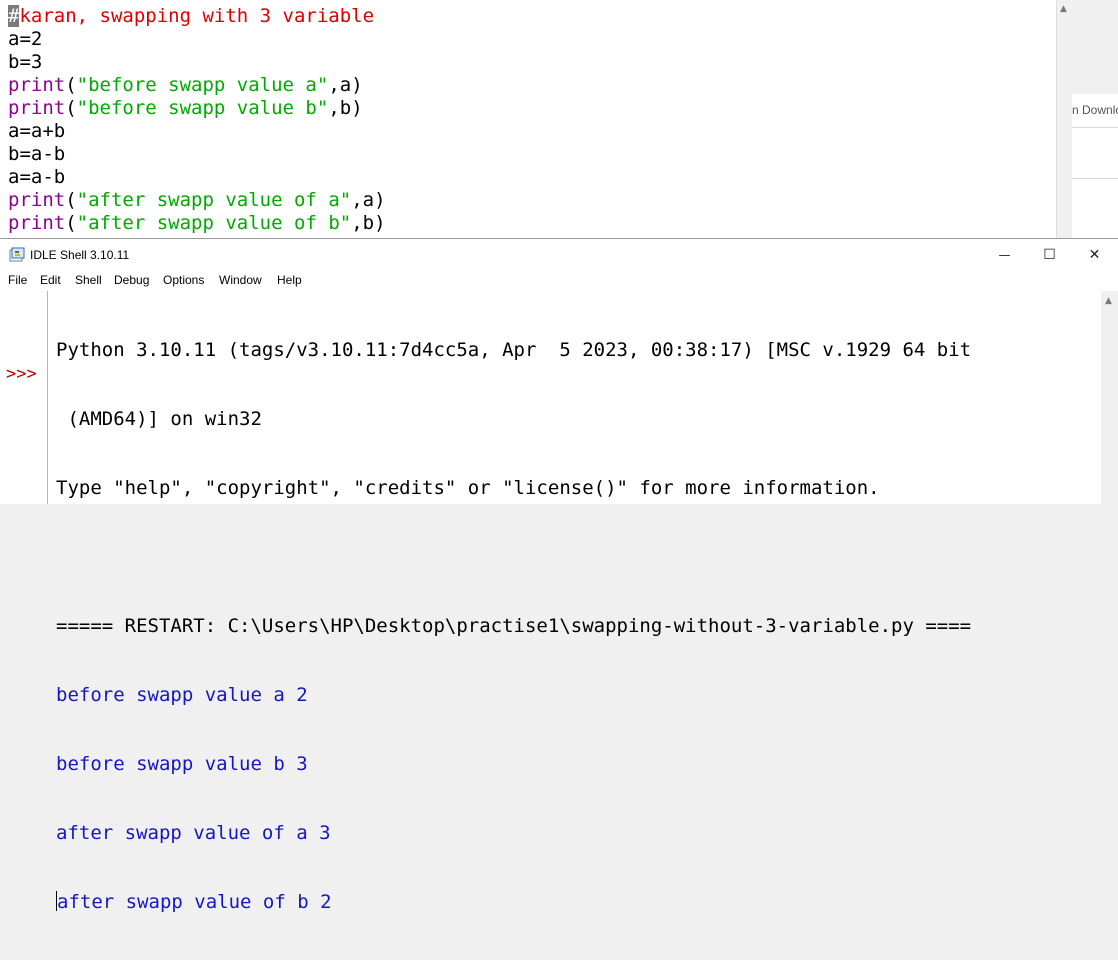 The width and height of the screenshot is (1118, 960). What do you see at coordinates (24, 397) in the screenshot?
I see `prompt-gutter: >>>` at bounding box center [24, 397].